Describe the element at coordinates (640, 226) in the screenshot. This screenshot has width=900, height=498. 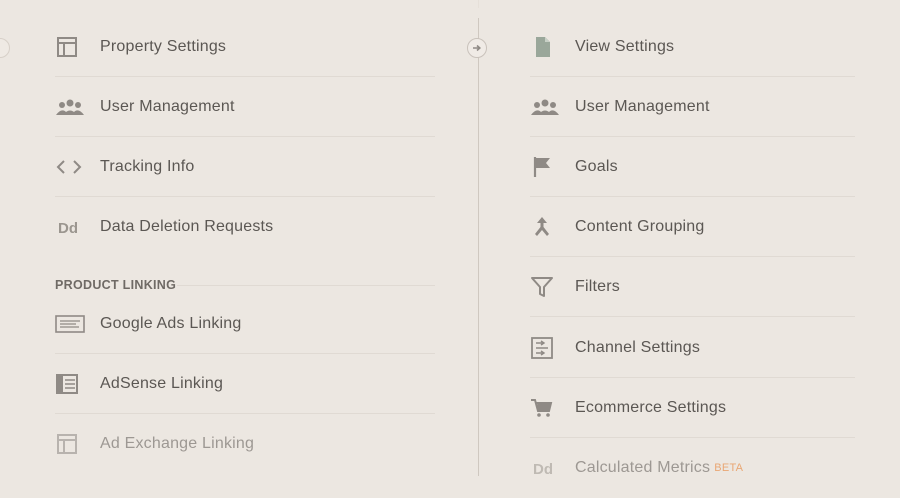
I see `content-grouping-label: Content Grouping` at that location.